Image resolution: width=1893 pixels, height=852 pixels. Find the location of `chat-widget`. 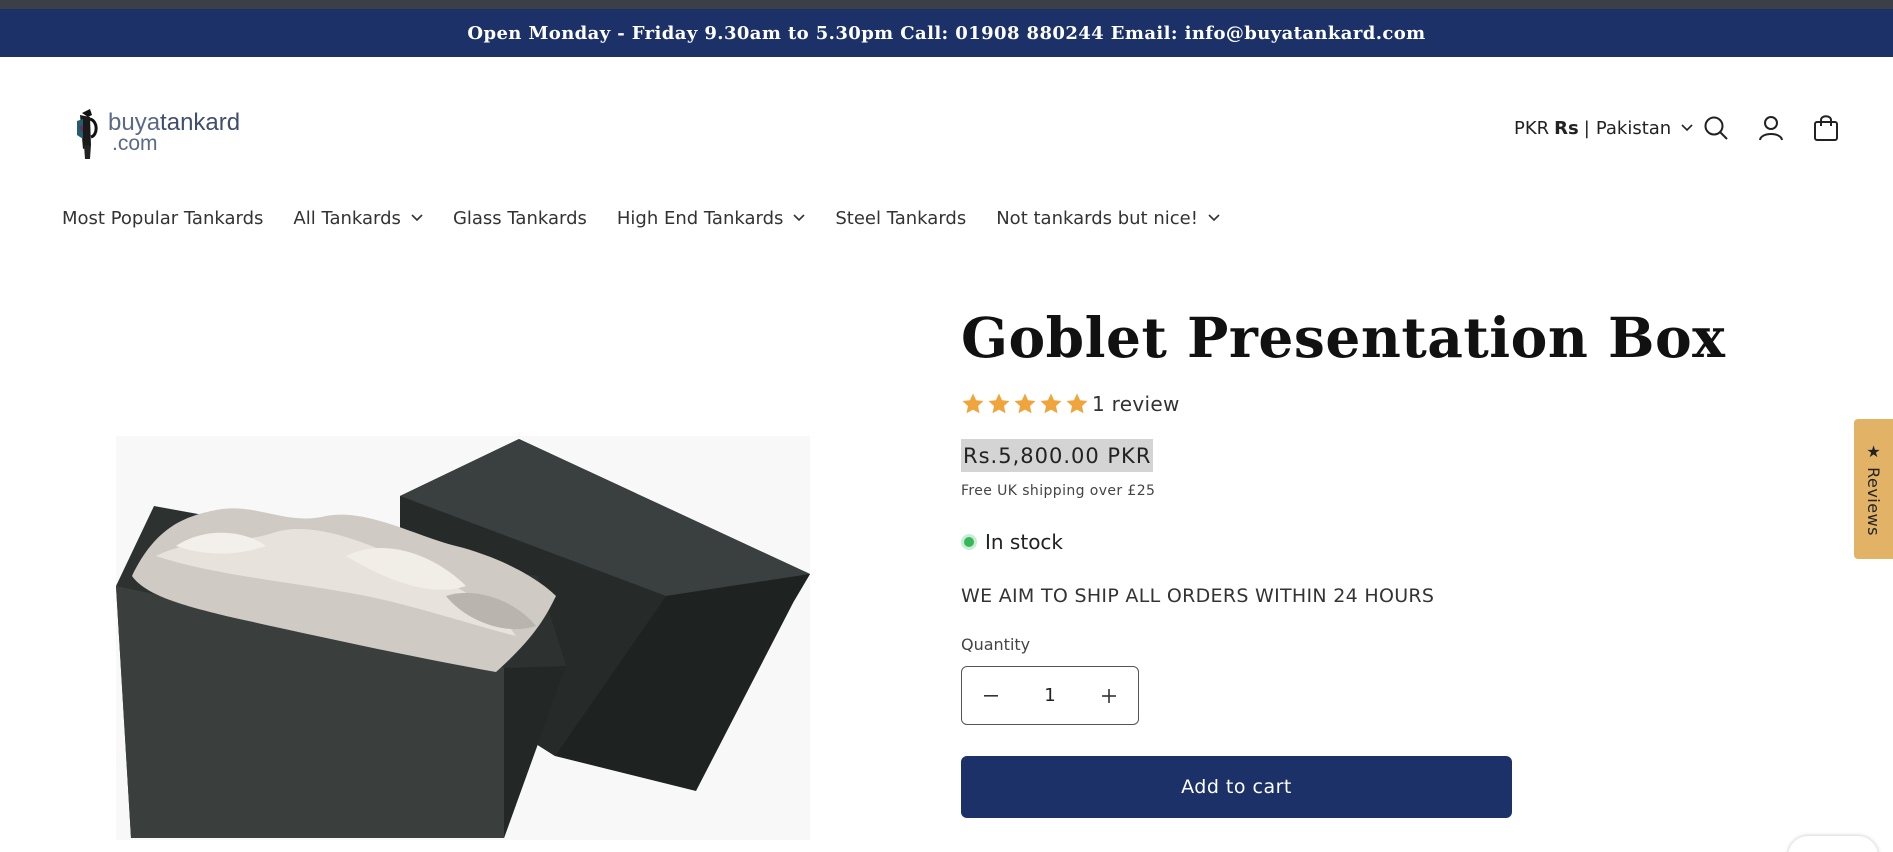

chat-widget is located at coordinates (1833, 844).